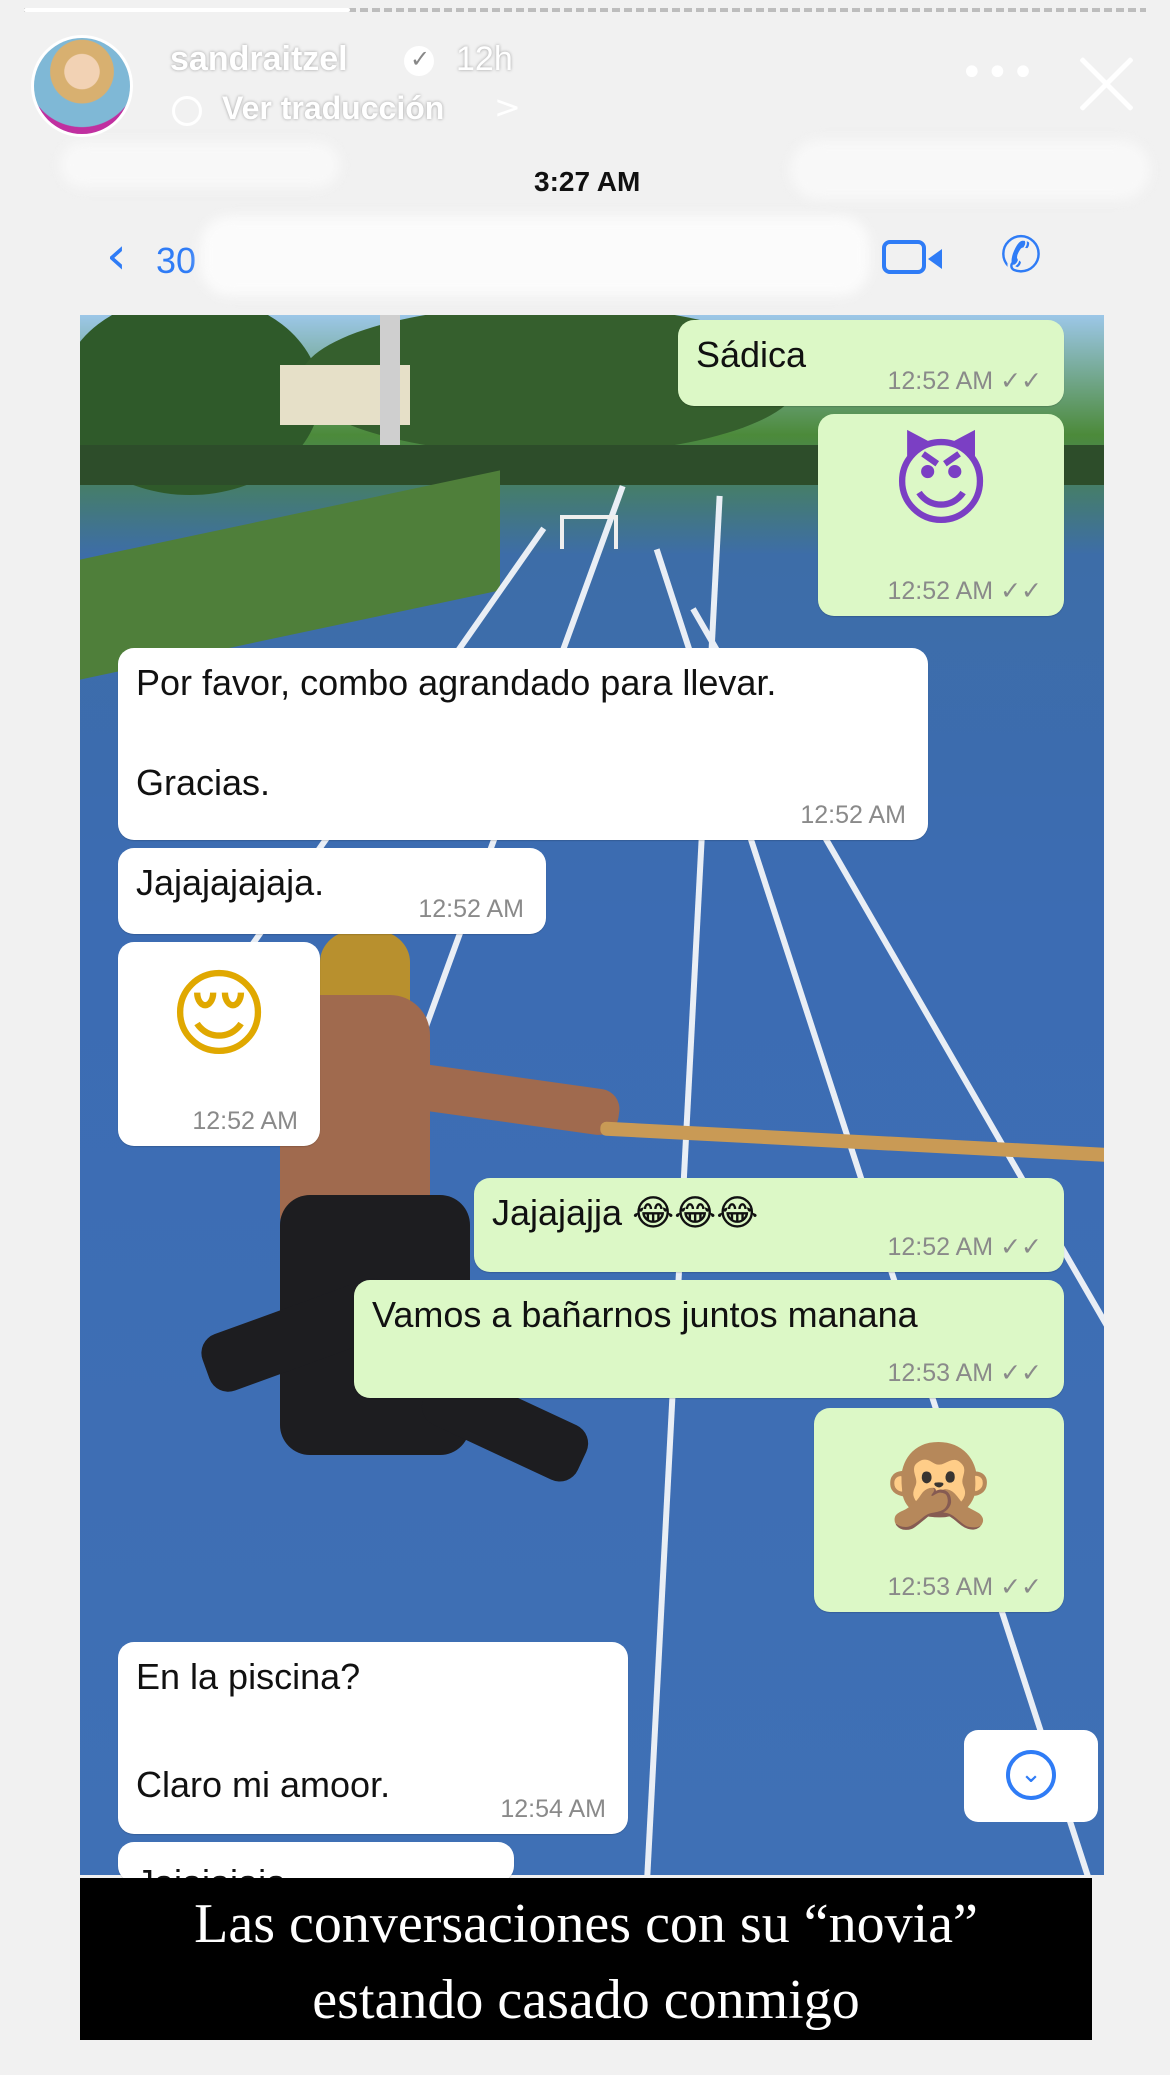  Describe the element at coordinates (769, 1225) in the screenshot. I see `chat-message-out: Jajajajja 😂😂😂 12:52 AM ✓✓` at that location.